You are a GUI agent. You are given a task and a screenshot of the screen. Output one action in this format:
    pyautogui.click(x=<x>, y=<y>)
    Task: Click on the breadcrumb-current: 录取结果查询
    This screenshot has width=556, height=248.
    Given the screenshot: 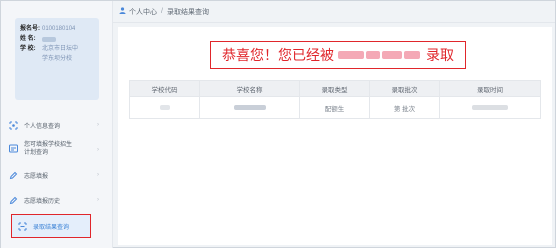 What is the action you would take?
    pyautogui.click(x=187, y=12)
    